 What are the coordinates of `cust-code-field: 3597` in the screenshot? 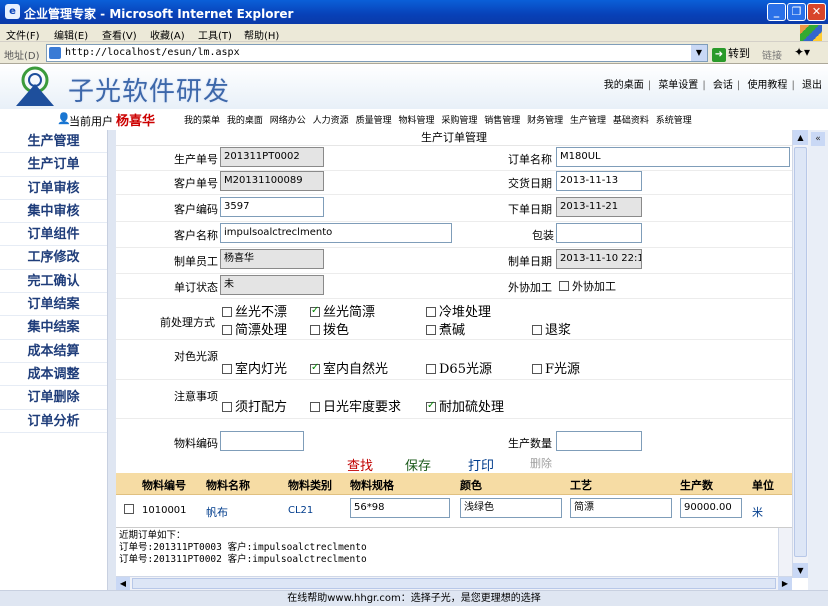 It's located at (272, 207).